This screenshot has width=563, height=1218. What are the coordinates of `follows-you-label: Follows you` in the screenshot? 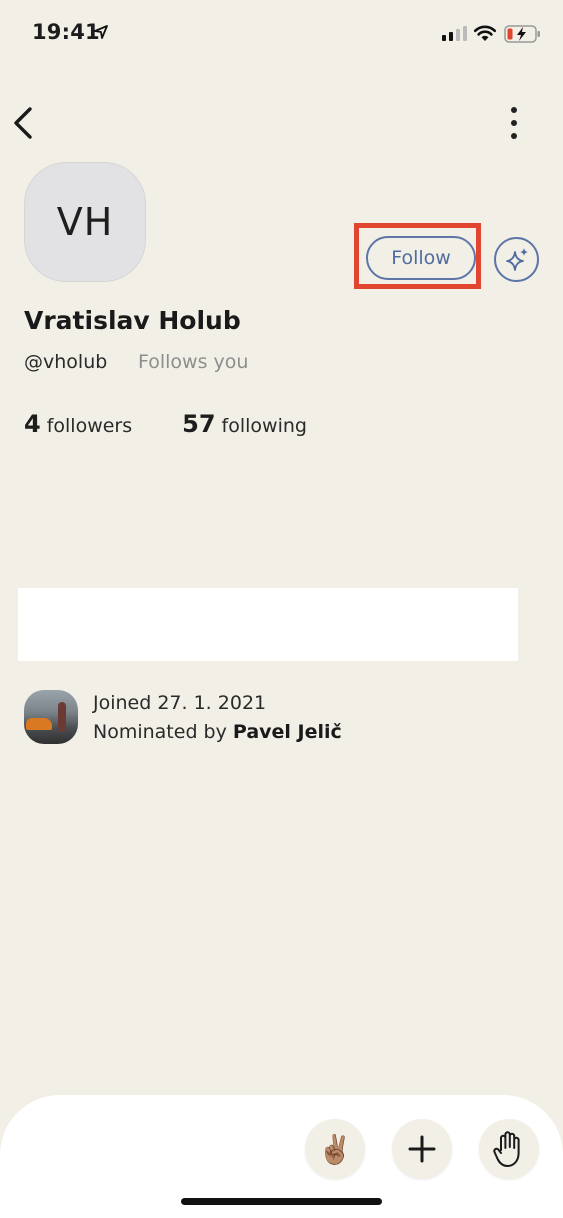 It's located at (193, 362).